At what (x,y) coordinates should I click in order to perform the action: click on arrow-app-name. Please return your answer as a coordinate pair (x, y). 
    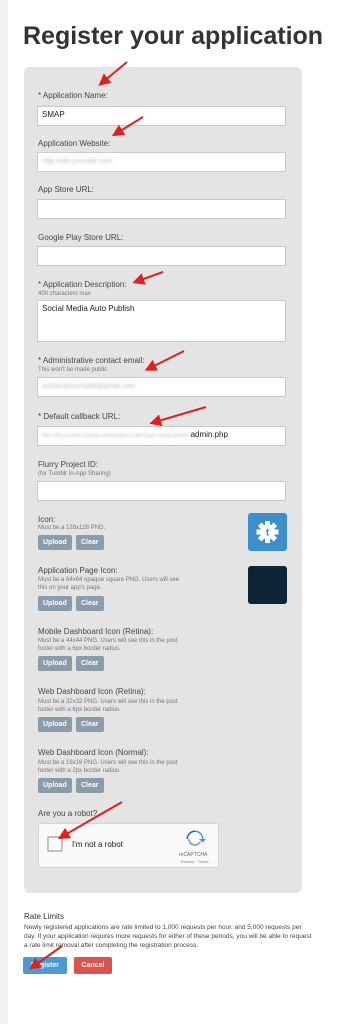
    Looking at the image, I should click on (113, 73).